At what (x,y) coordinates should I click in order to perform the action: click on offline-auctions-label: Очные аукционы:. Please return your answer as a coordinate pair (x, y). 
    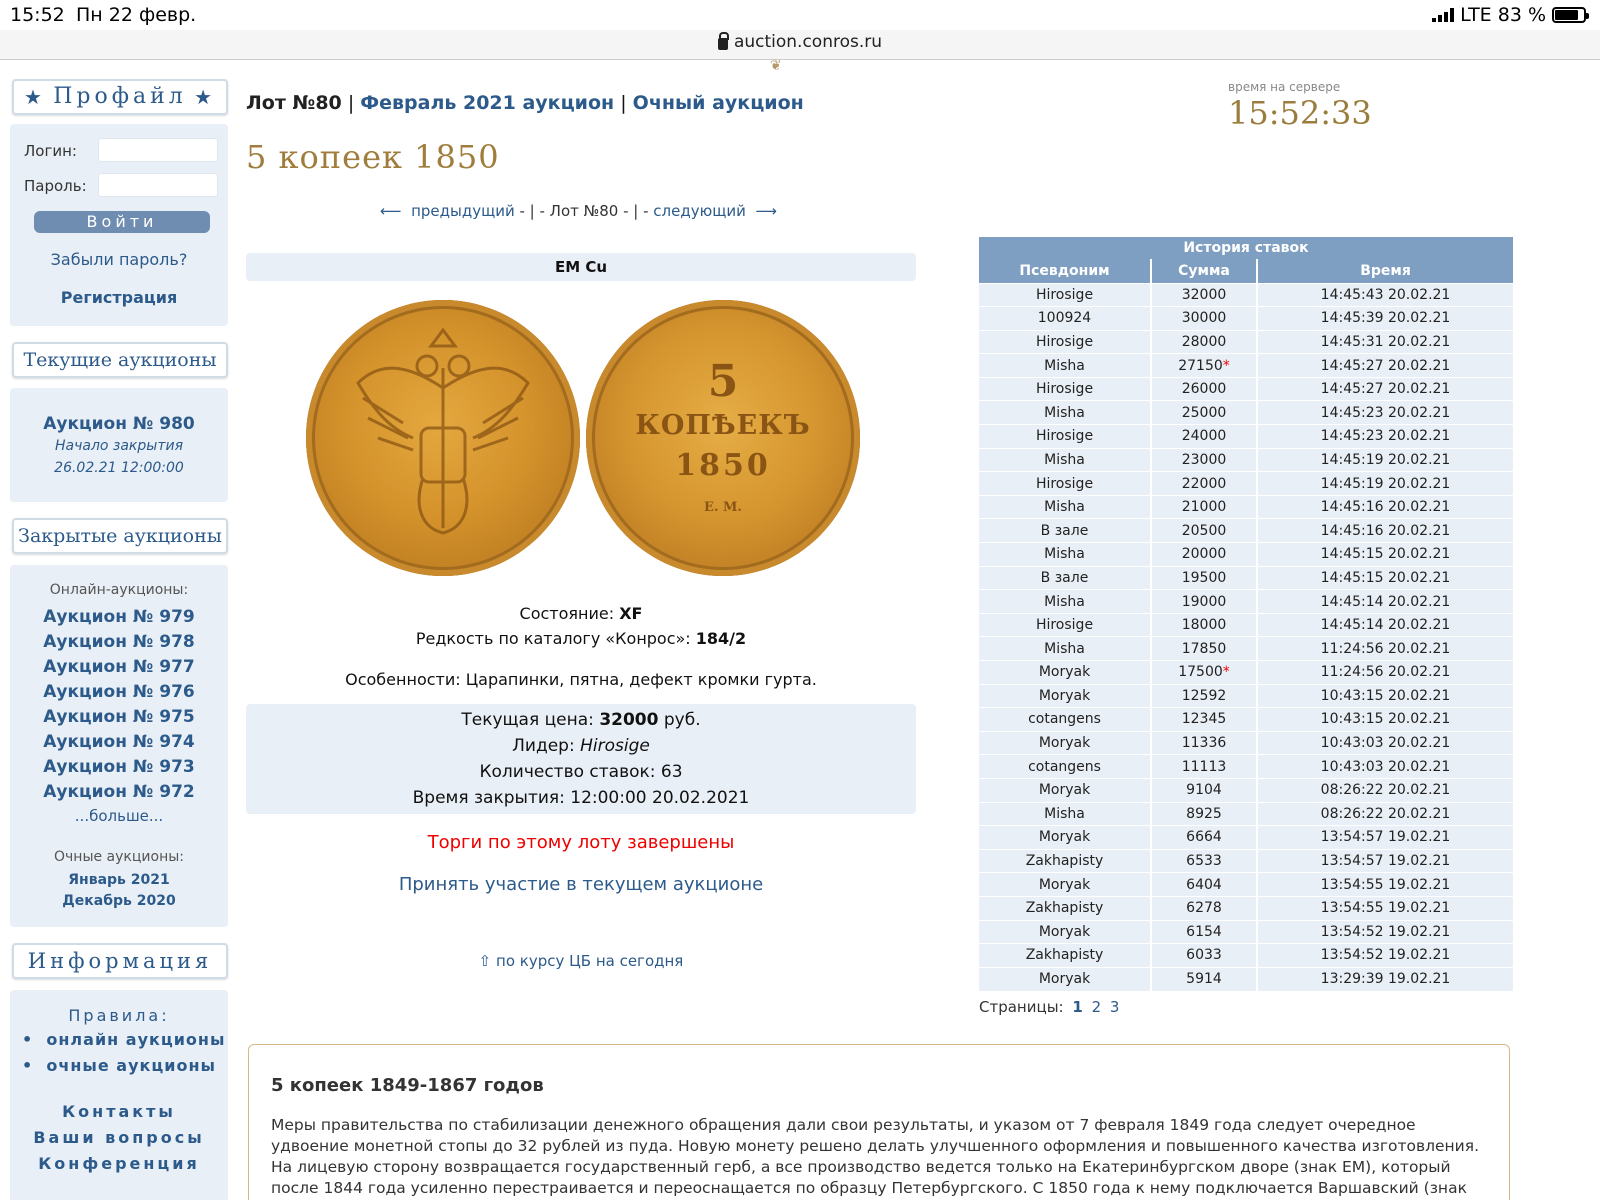
    Looking at the image, I should click on (119, 857).